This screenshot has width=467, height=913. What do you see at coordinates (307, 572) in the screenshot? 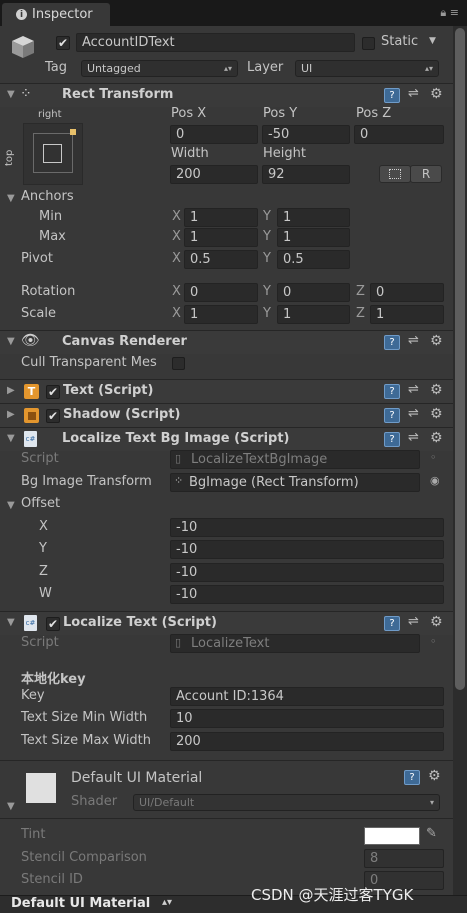
I see `offset-z-field: -10` at bounding box center [307, 572].